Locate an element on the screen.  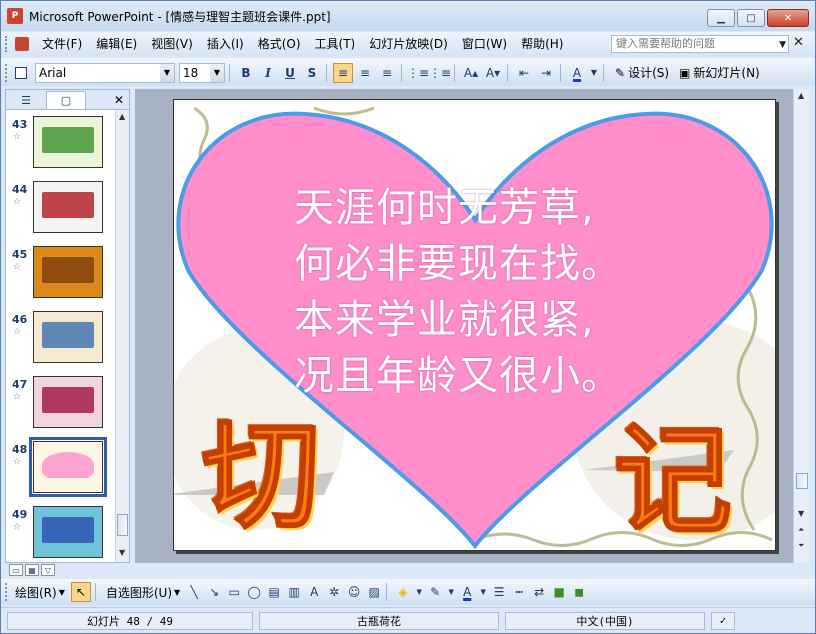
numbered-list-icon: ⋮≡ is located at coordinates (418, 73).